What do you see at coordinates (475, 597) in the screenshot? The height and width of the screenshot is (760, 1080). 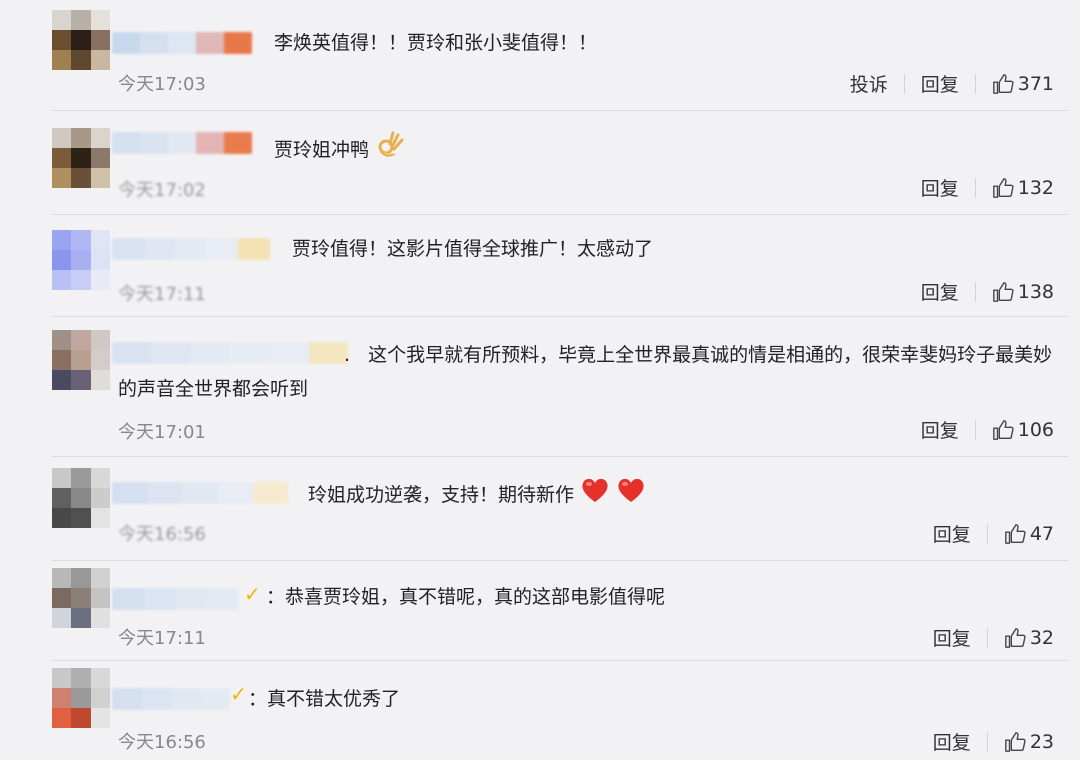 I see `comment-text-content: 恭喜贾玲姐，真不错呢，真的这部电影值得呢` at bounding box center [475, 597].